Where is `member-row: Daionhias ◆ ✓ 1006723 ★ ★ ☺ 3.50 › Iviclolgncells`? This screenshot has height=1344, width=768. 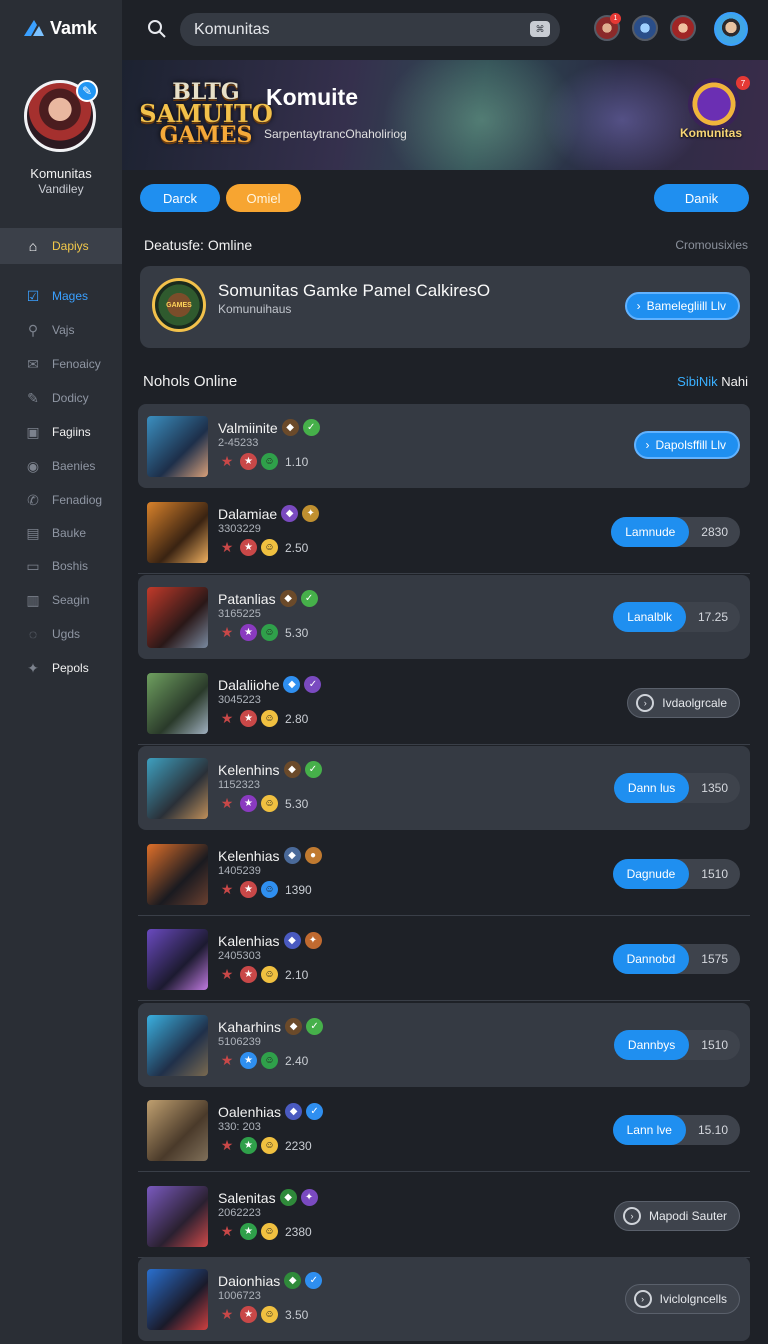 member-row: Daionhias ◆ ✓ 1006723 ★ ★ ☺ 3.50 › Iviclolgncells is located at coordinates (444, 1299).